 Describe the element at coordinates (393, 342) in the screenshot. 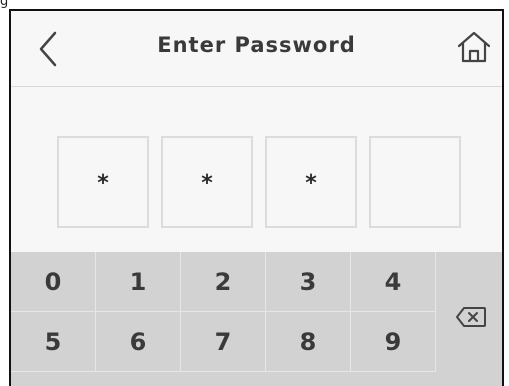

I see `key-9: 9` at that location.